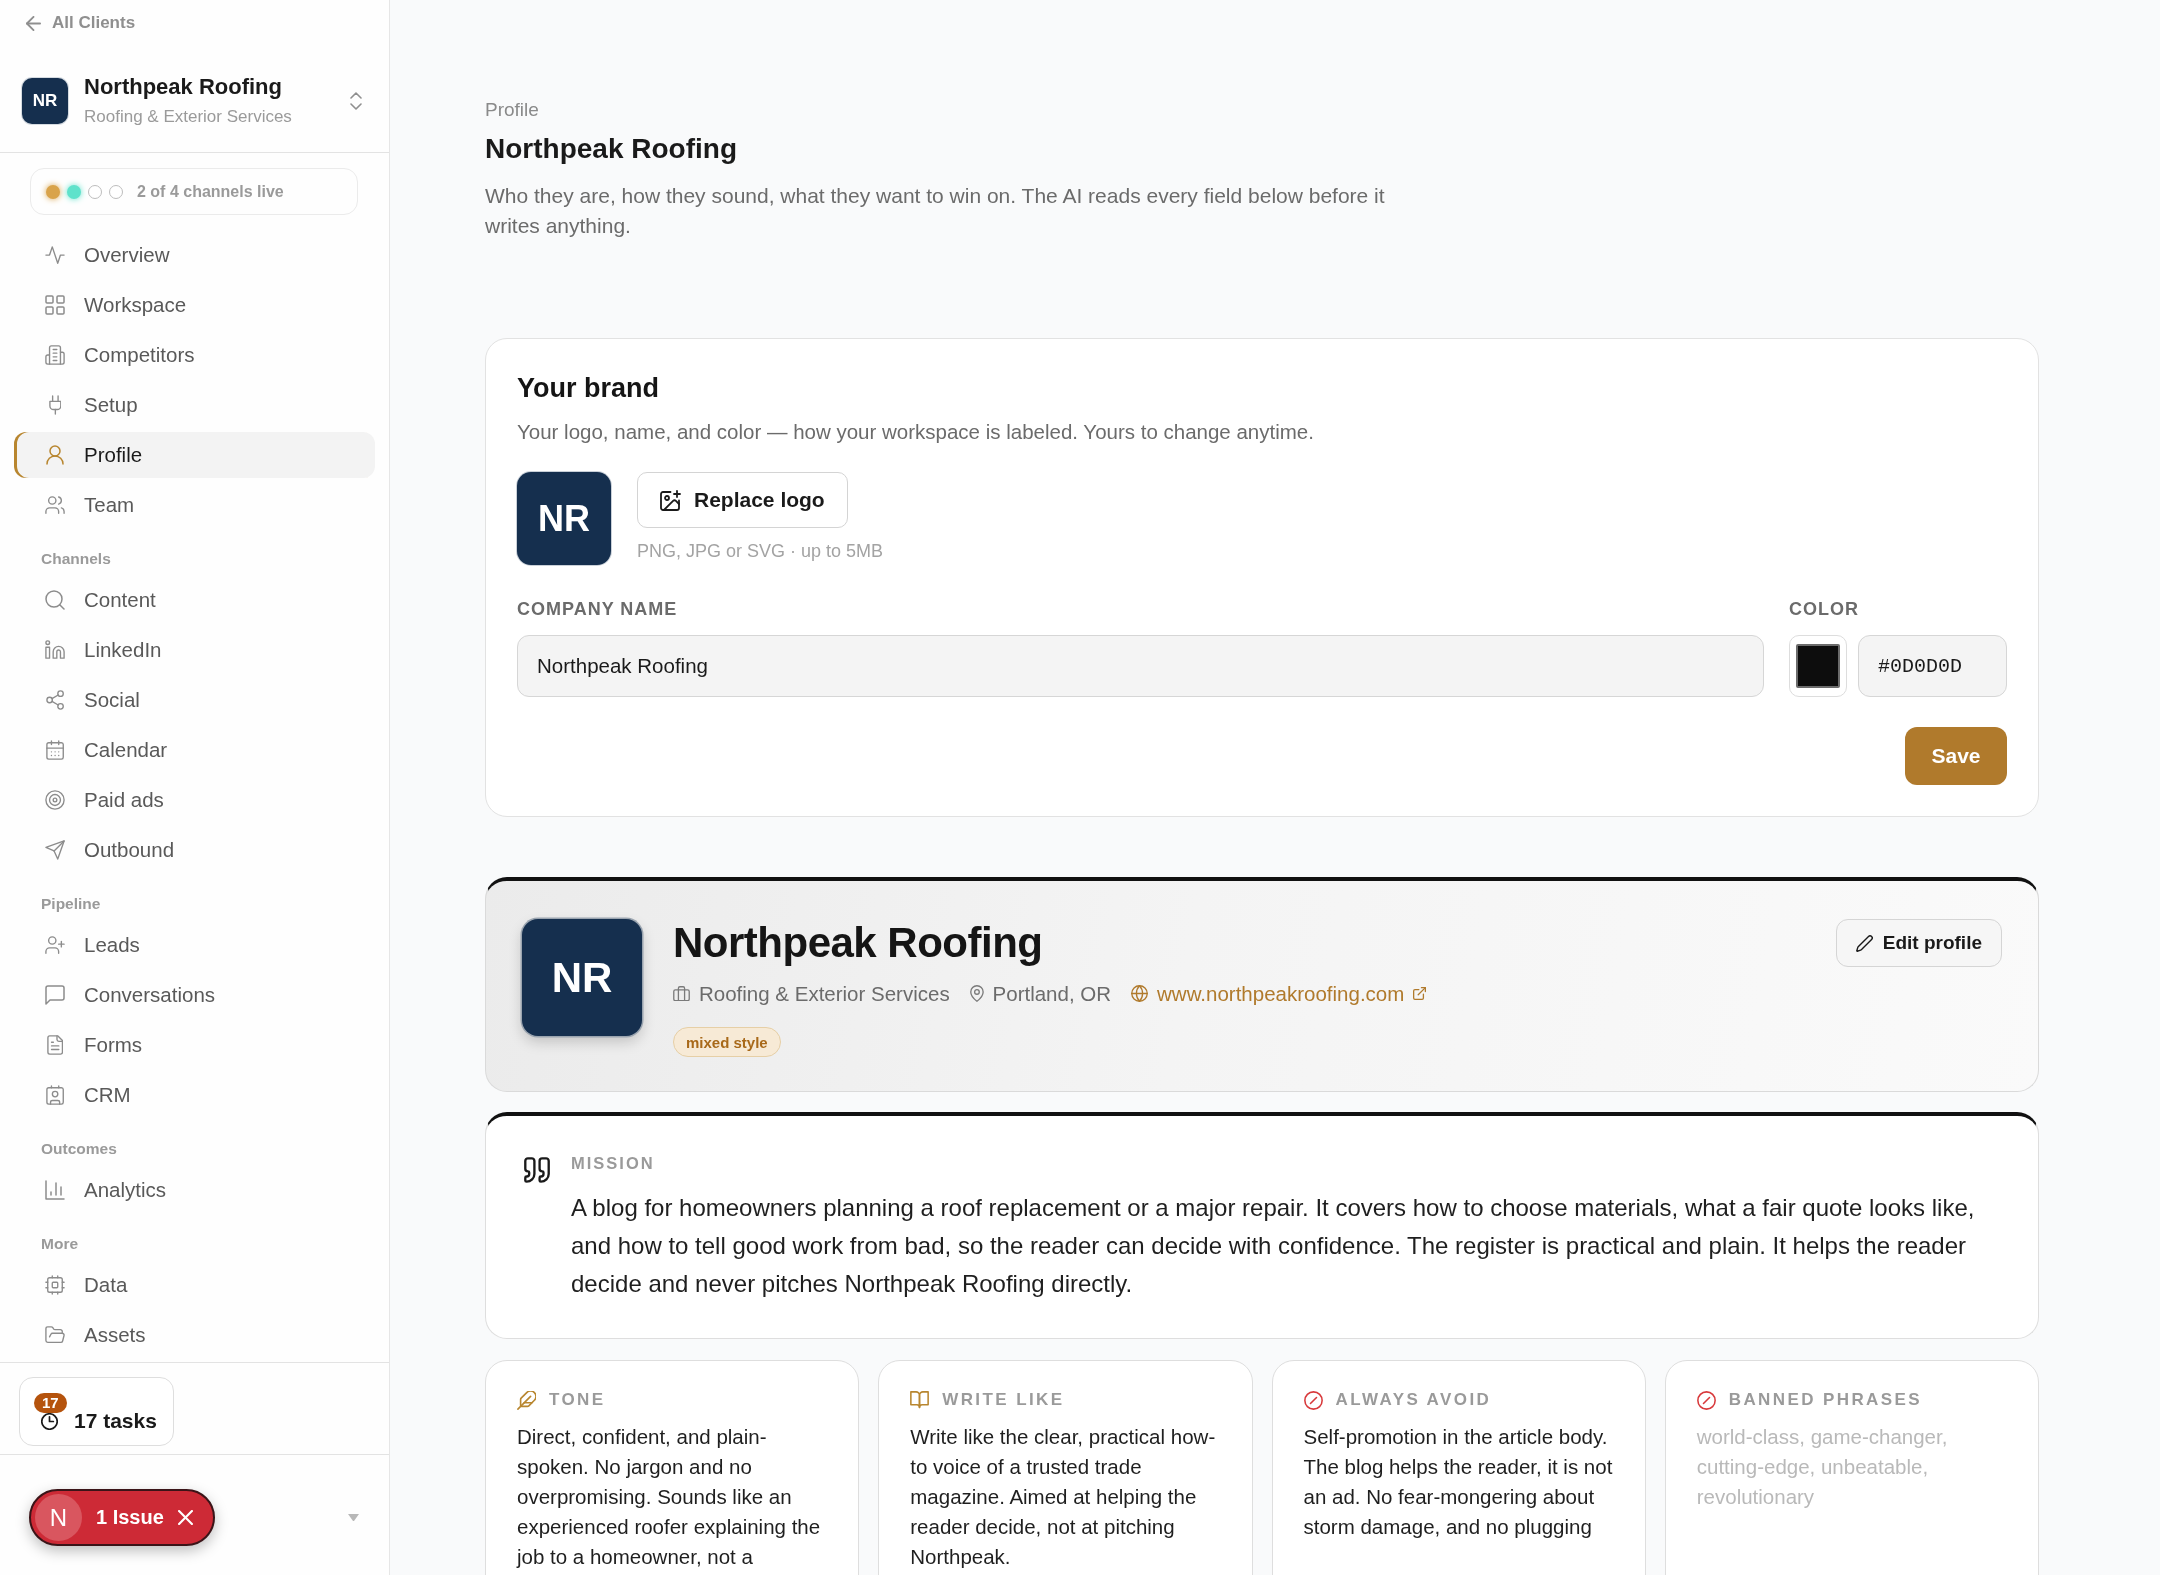 The height and width of the screenshot is (1575, 2160). Describe the element at coordinates (33, 23) in the screenshot. I see `arrow-left-icon` at that location.